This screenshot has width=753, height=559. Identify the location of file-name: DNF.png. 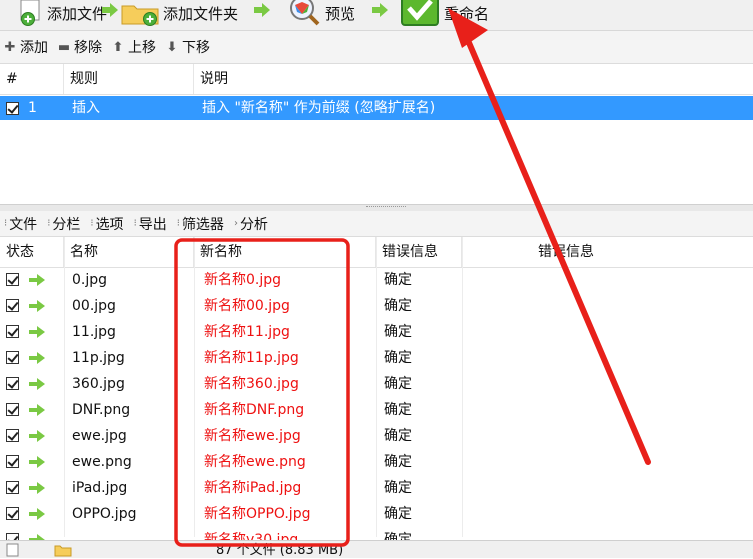
(101, 410).